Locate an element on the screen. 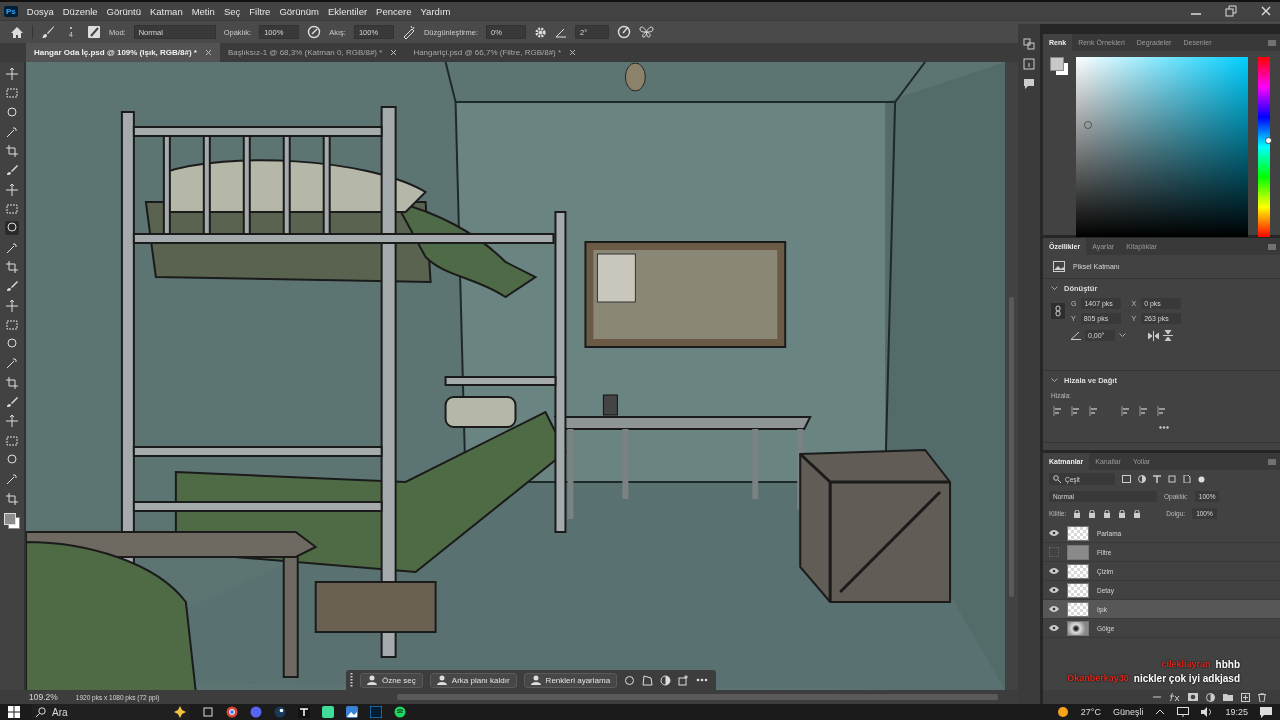  toggle-icon is located at coordinates (1201, 479).